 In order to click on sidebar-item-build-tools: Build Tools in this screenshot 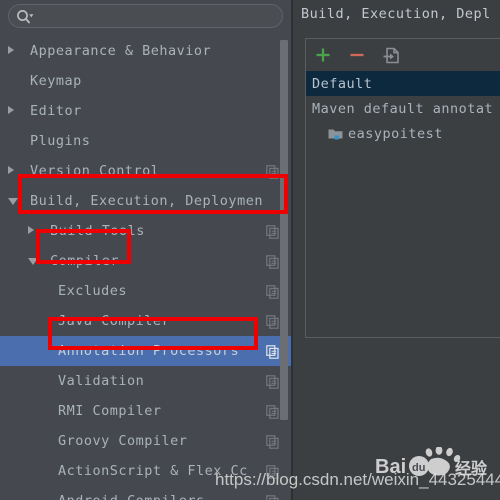, I will do `click(145, 231)`.